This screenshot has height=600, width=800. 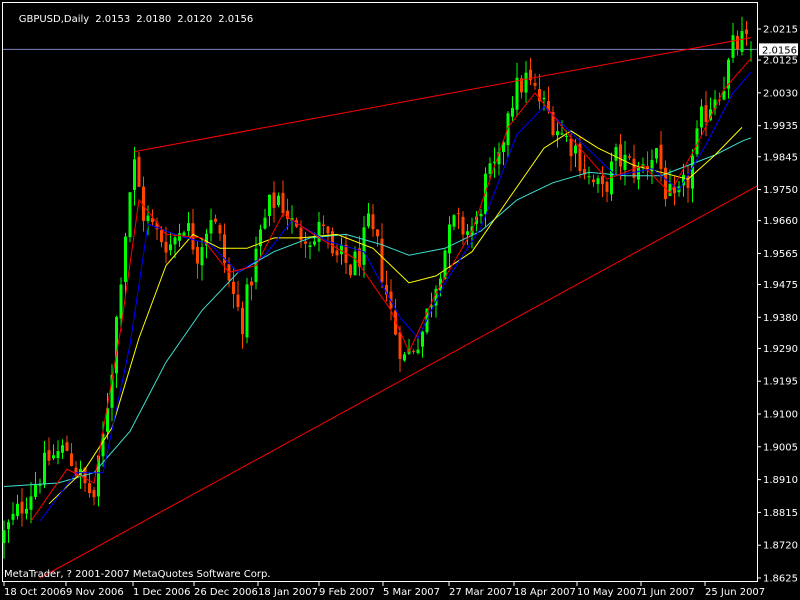 What do you see at coordinates (609, 592) in the screenshot?
I see `x-tick-label: 10 May 2007` at bounding box center [609, 592].